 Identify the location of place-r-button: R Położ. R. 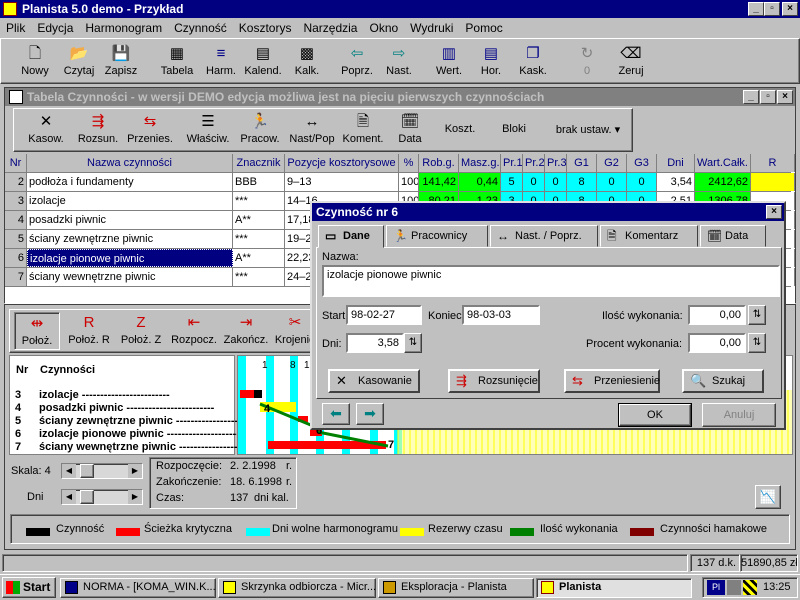
(89, 329).